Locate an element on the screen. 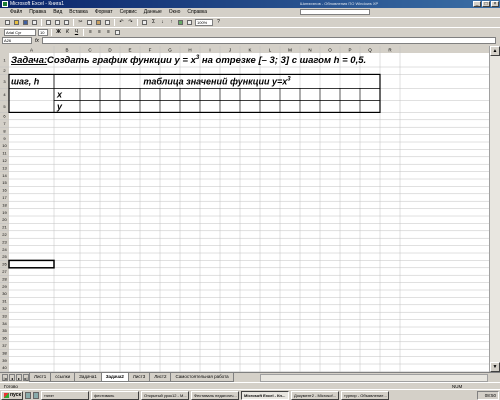 The image size is (500, 400). menu-item: Данные is located at coordinates (153, 12).